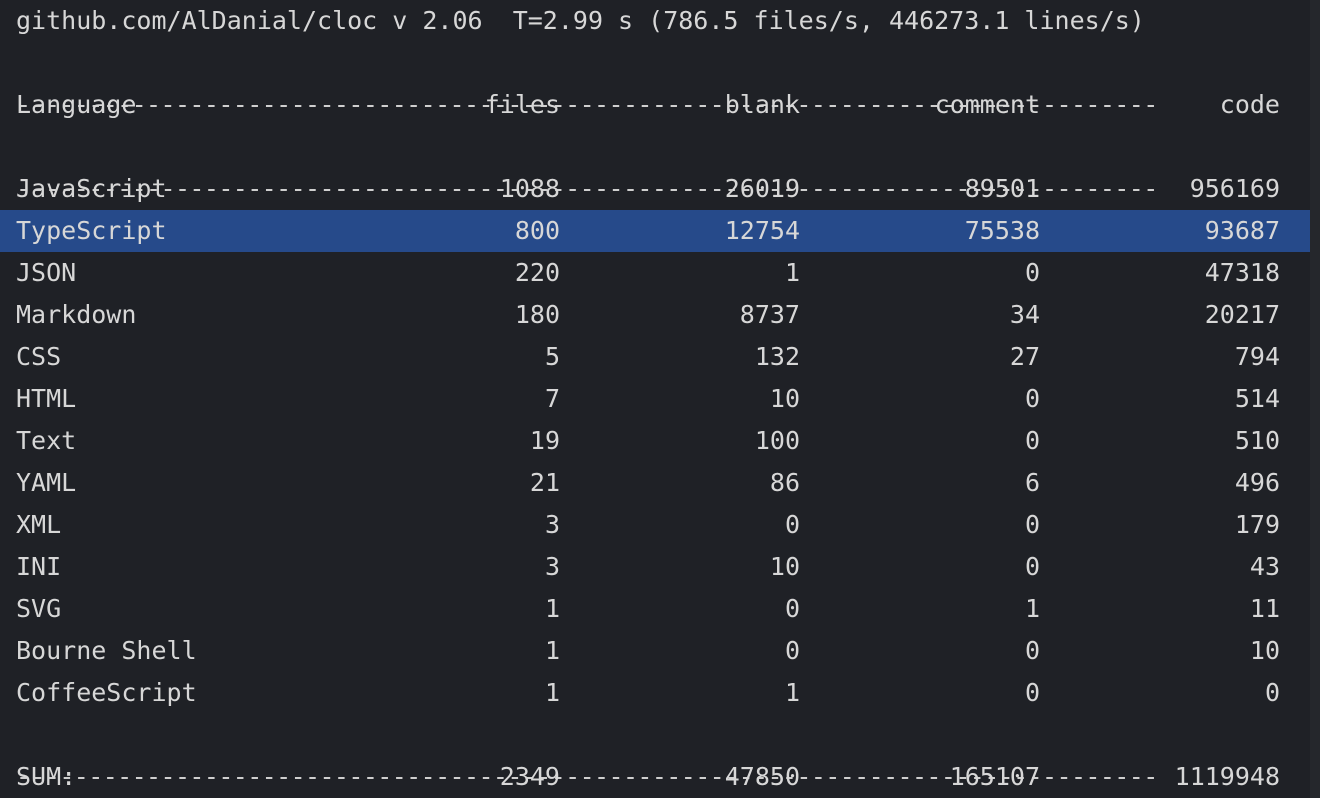 The width and height of the screenshot is (1320, 798). What do you see at coordinates (660, 651) in the screenshot?
I see `table-row: Bourne Shell 1 0 0 10` at bounding box center [660, 651].